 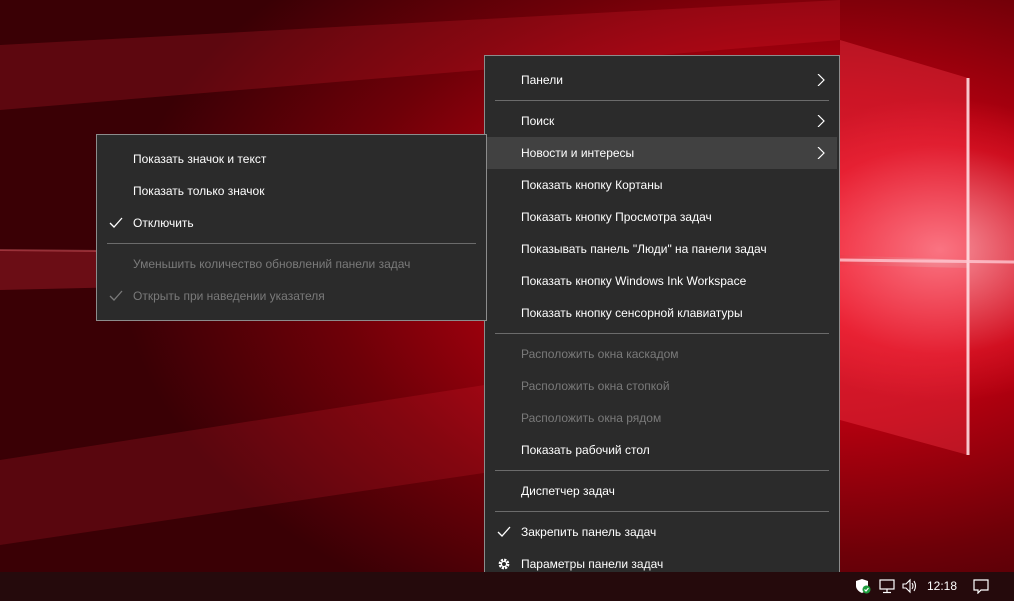 I want to click on menu-item-label: Показать кнопку сенсорной клавиатуры, so click(x=632, y=313).